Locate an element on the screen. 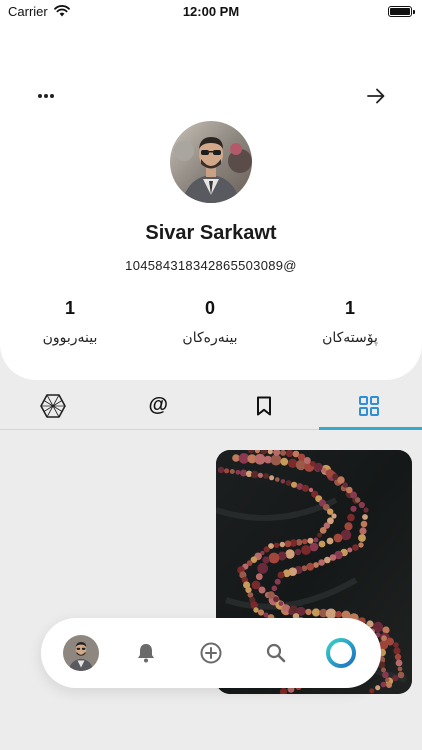  nav-profile is located at coordinates (81, 653).